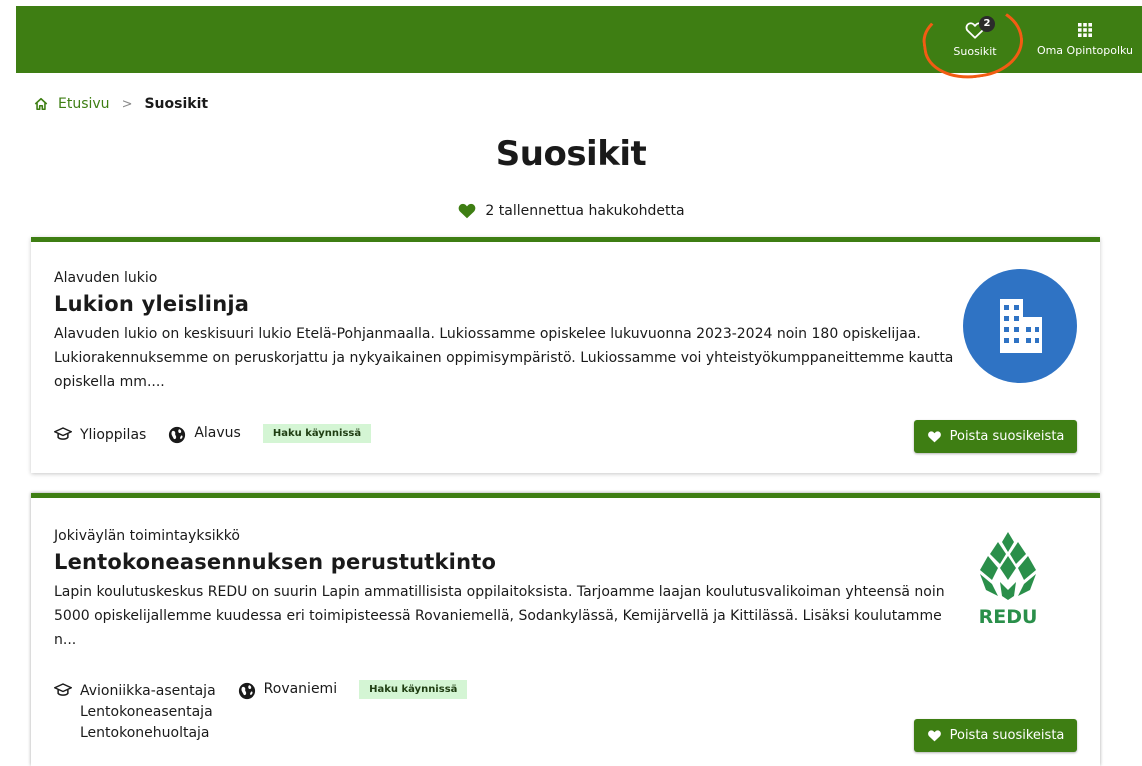  Describe the element at coordinates (106, 278) in the screenshot. I see `card-organization: Alavuden lukio` at that location.